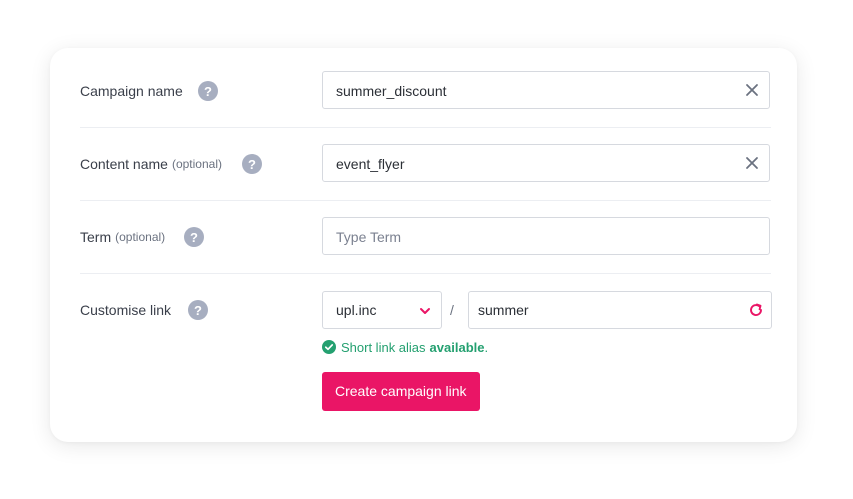 The height and width of the screenshot is (499, 853). What do you see at coordinates (546, 236) in the screenshot?
I see `term-input: Type Term` at bounding box center [546, 236].